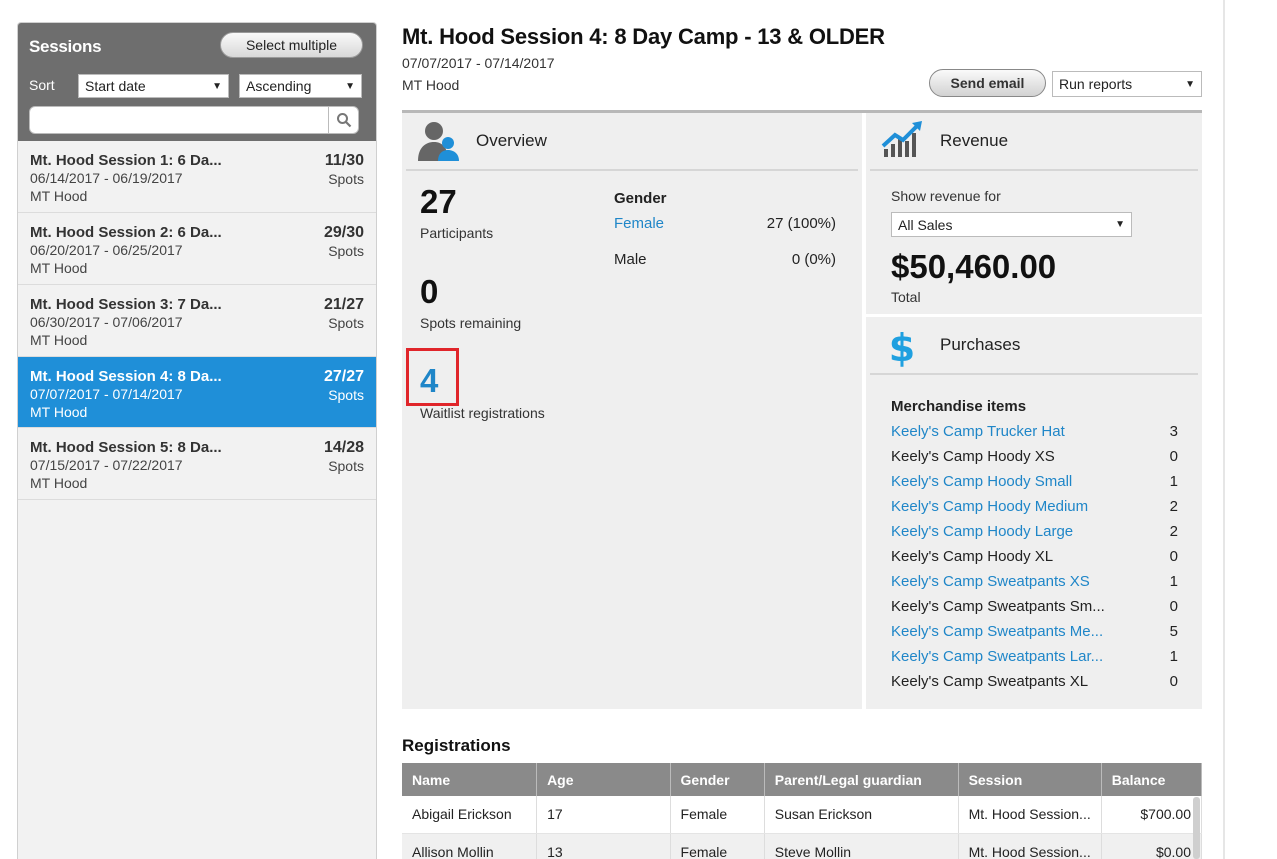 The height and width of the screenshot is (859, 1277). Describe the element at coordinates (1152, 779) in the screenshot. I see `column-header-balance: Balance` at that location.